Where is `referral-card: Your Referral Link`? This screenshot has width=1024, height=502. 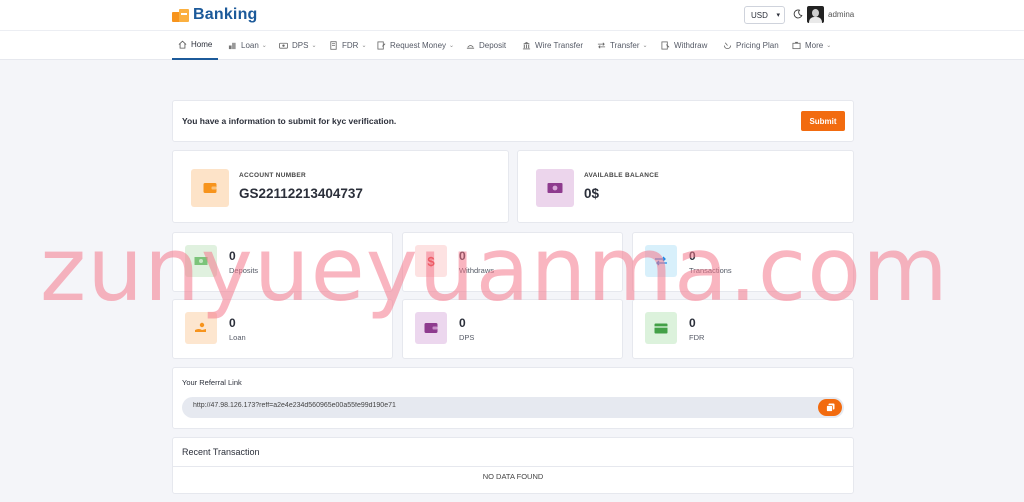
referral-card: Your Referral Link is located at coordinates (513, 398).